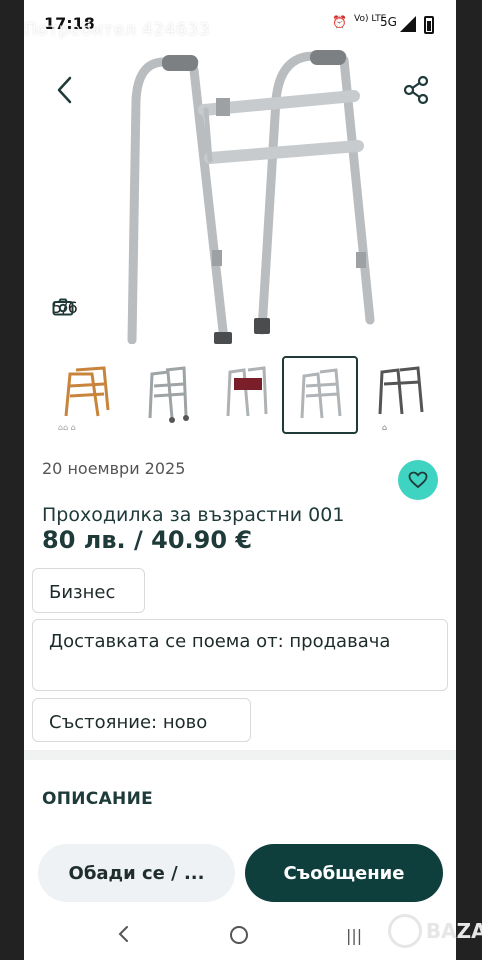 The height and width of the screenshot is (960, 482). I want to click on status-bar: 17:18 Потребител 424633 ⏰ Vo) LTE 5G, so click(240, 24).